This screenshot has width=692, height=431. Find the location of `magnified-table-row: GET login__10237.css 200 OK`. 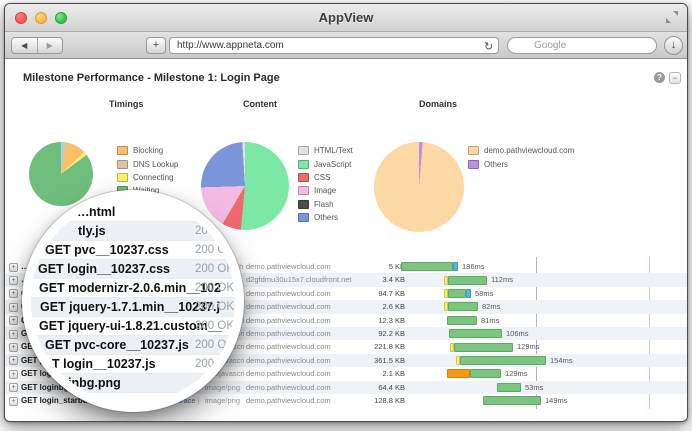

magnified-table-row: GET login__10237.css 200 OK is located at coordinates (133, 269).